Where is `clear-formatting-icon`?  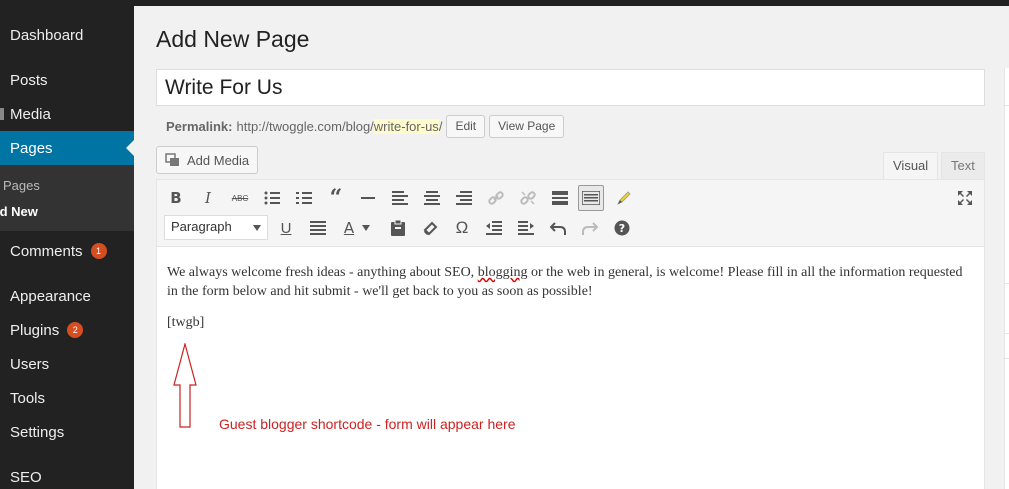
clear-formatting-icon is located at coordinates (430, 228).